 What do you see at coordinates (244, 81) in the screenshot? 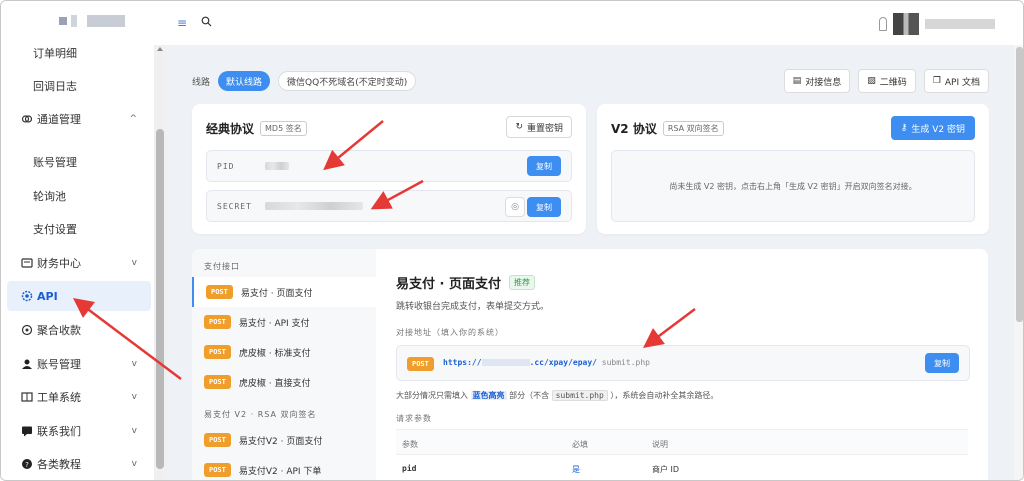
I see `route-default: 默认线路` at bounding box center [244, 81].